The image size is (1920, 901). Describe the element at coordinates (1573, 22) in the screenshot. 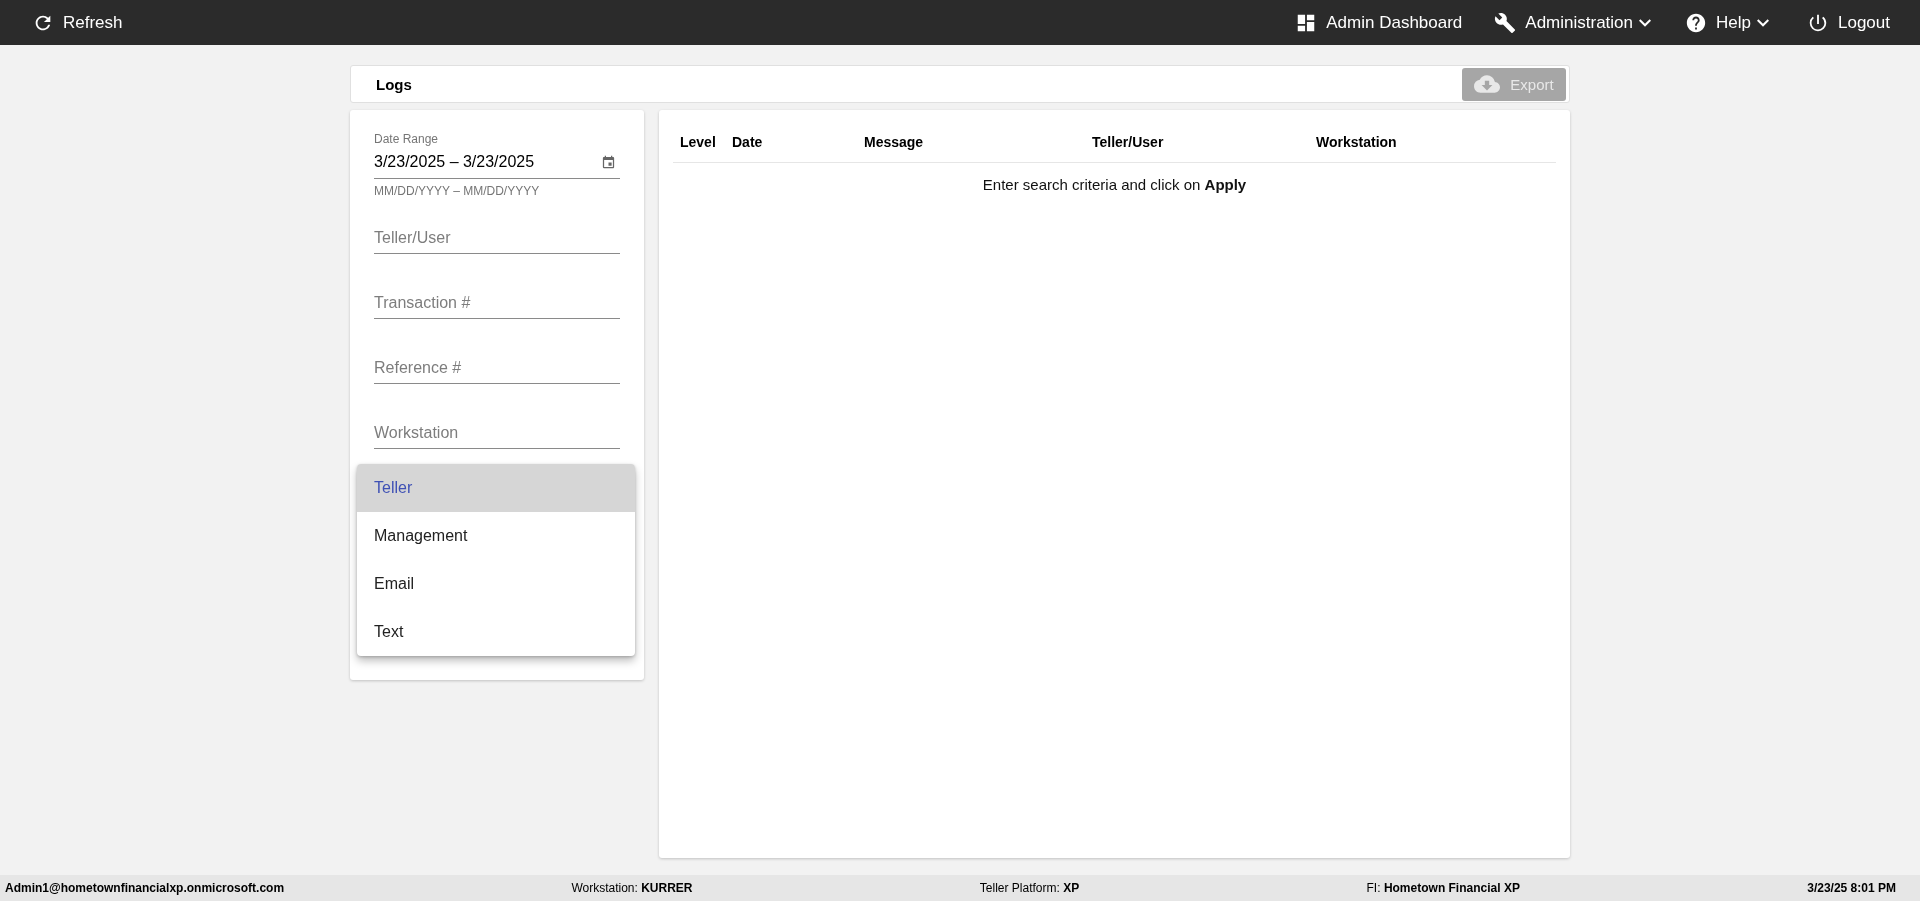

I see `nav-link: Administration` at that location.